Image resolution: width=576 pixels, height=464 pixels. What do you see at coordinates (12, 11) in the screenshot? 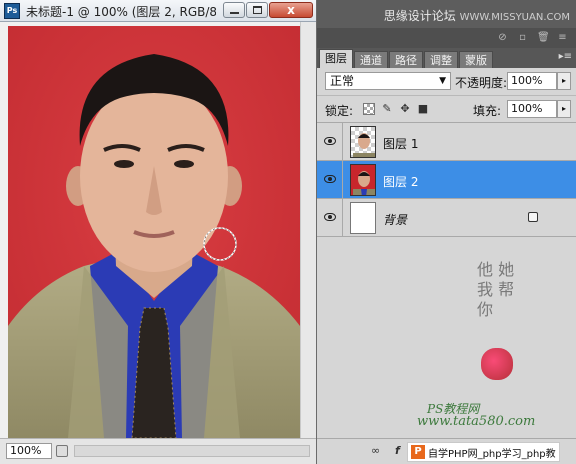
I see `photoshop-icon: Ps` at bounding box center [12, 11].